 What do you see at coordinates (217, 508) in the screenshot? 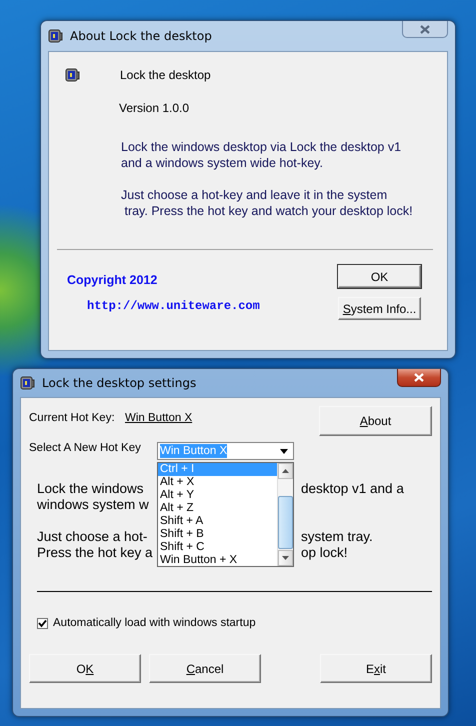
I see `list-option: Alt + Z` at bounding box center [217, 508].